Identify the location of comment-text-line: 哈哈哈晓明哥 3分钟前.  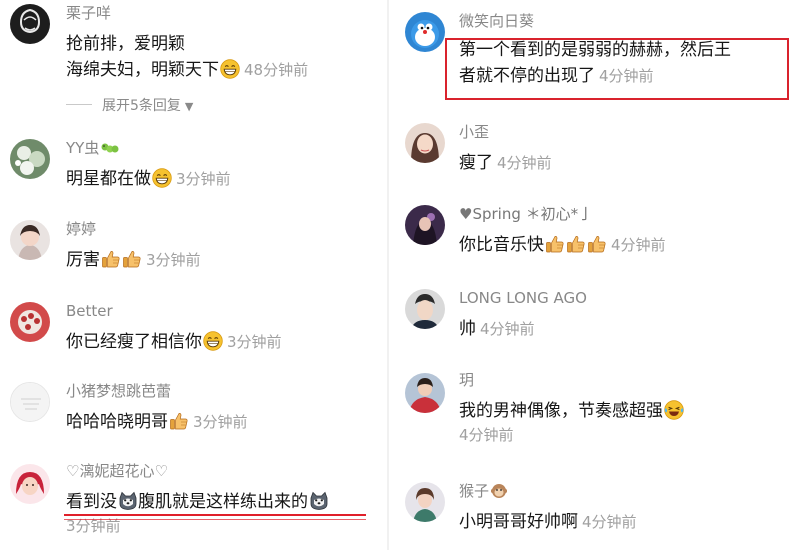
(219, 422).